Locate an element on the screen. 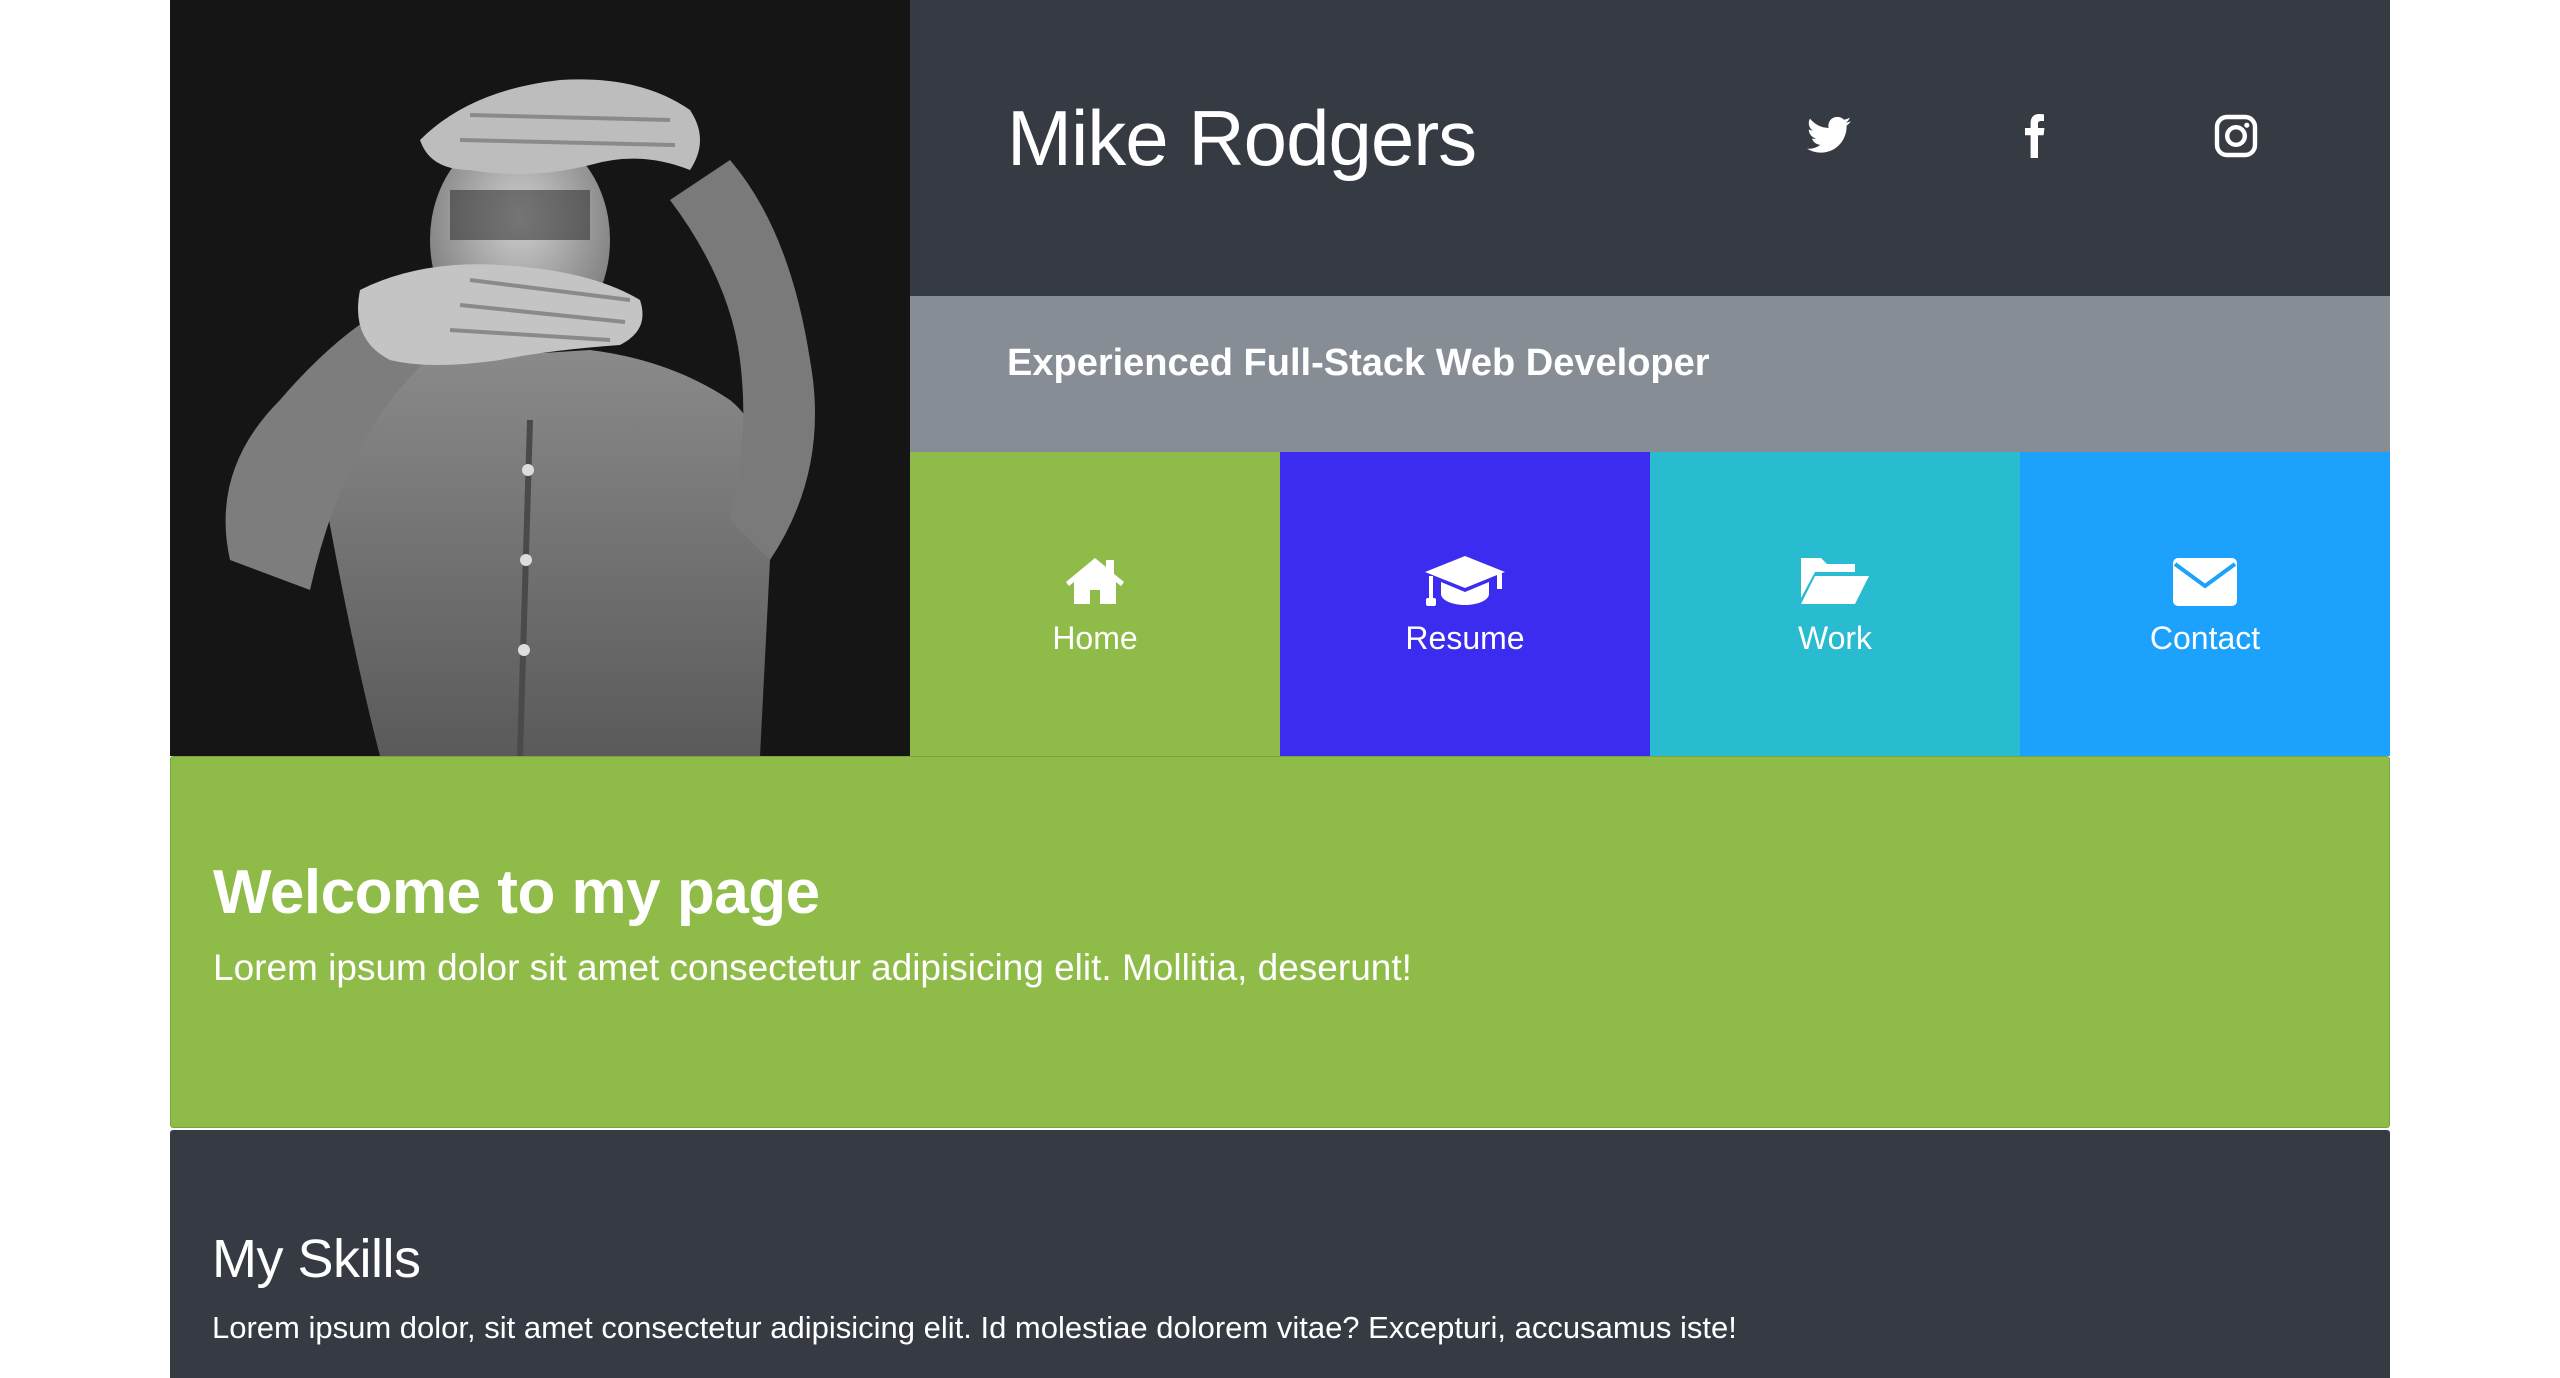  twitter-icon is located at coordinates (1829, 134).